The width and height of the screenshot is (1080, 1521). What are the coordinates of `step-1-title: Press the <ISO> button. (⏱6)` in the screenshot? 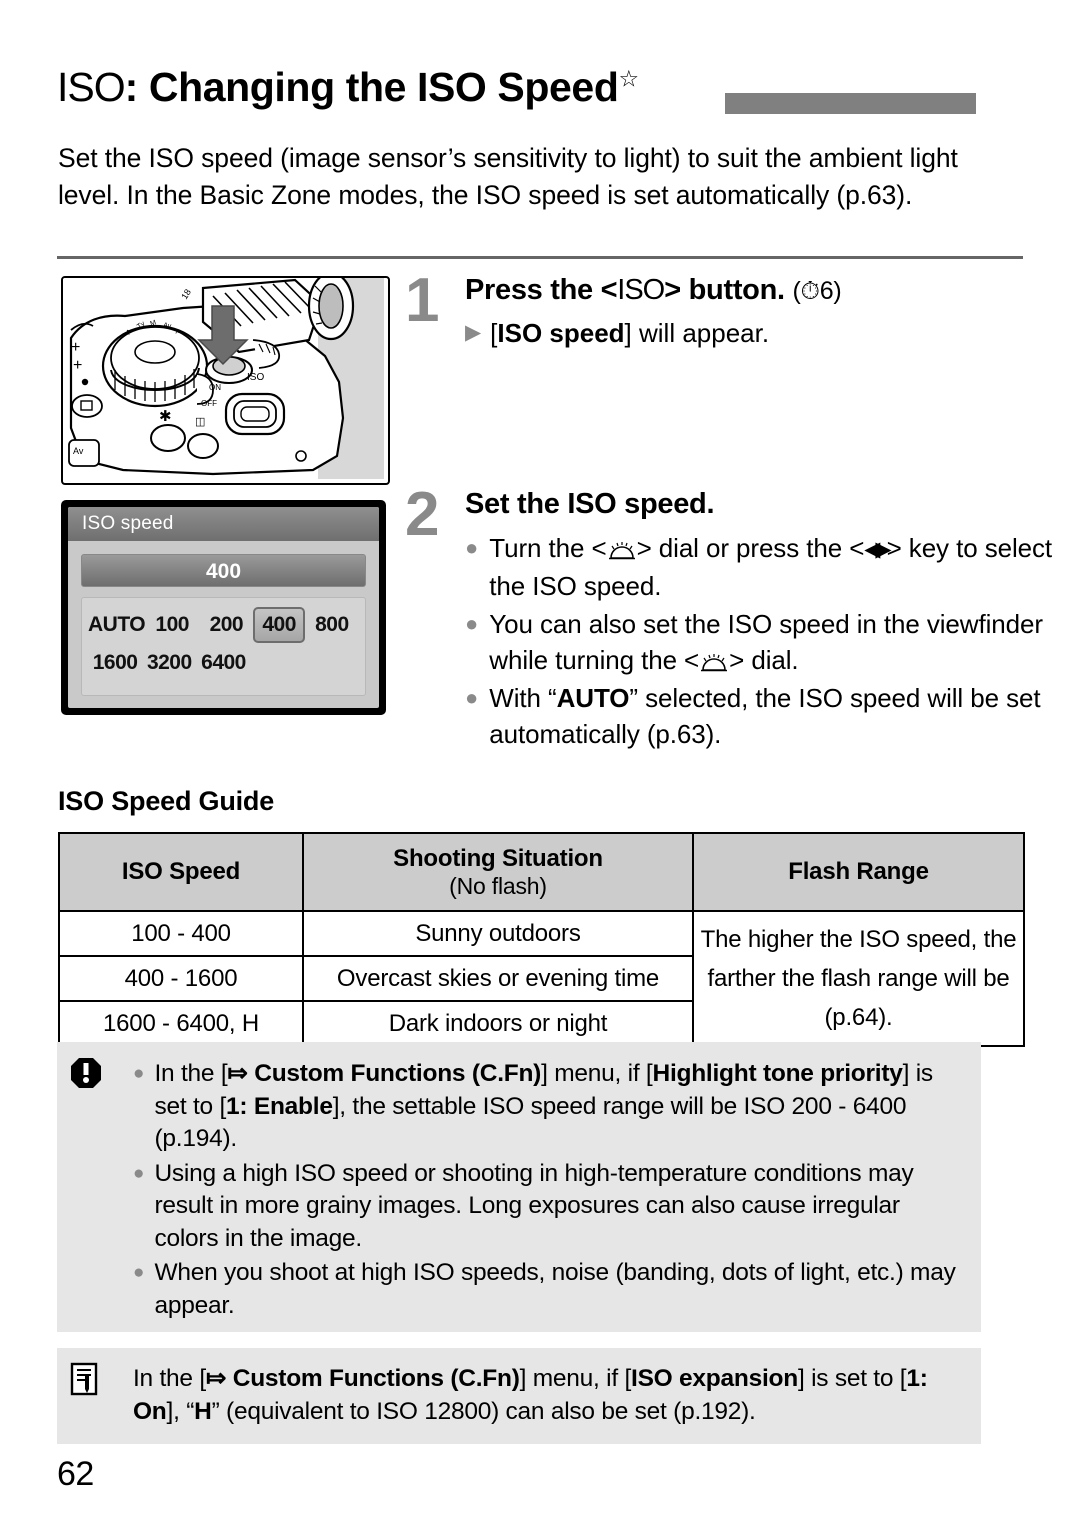 It's located at (725, 290).